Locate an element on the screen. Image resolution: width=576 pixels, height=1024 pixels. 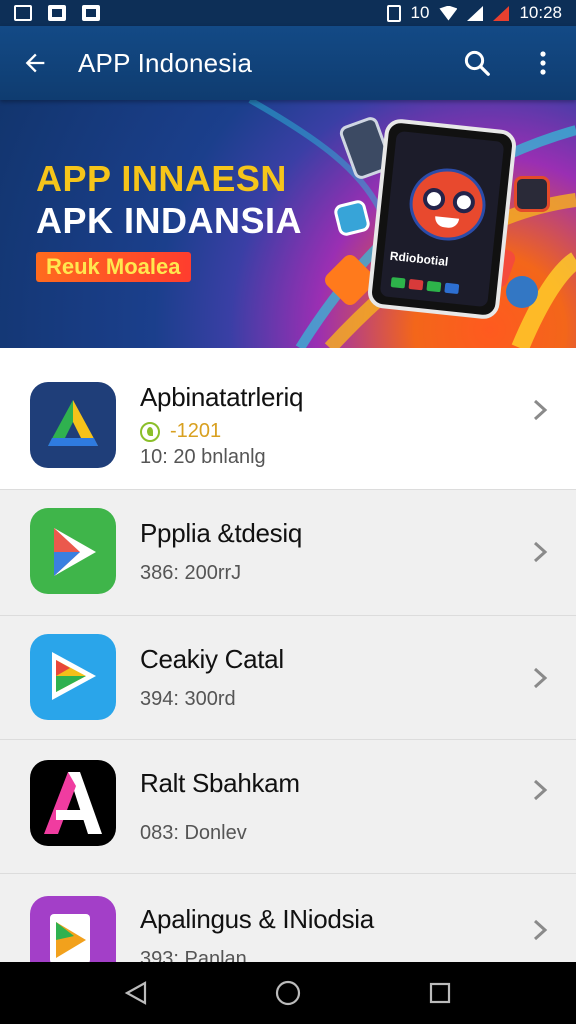
nav-recents-button is located at coordinates (440, 993).